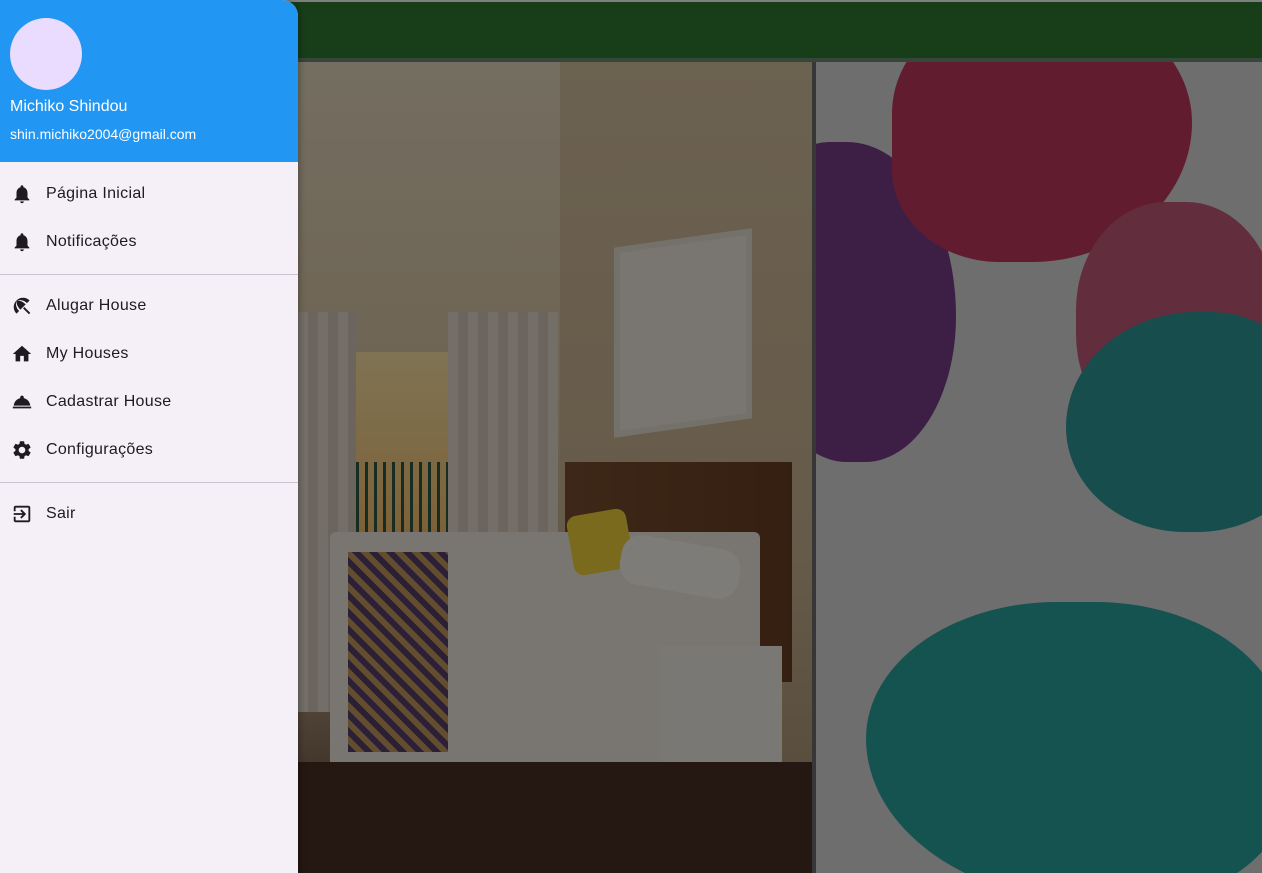 The height and width of the screenshot is (873, 1262). I want to click on menu-item-pagina-inicial: Página Inicial, so click(149, 194).